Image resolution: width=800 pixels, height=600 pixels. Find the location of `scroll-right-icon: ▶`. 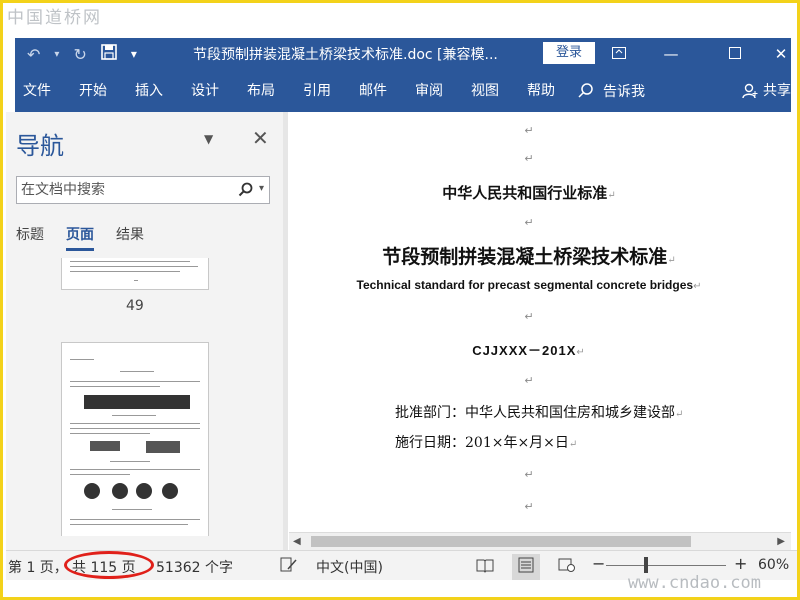

scroll-right-icon: ▶ is located at coordinates (781, 541).